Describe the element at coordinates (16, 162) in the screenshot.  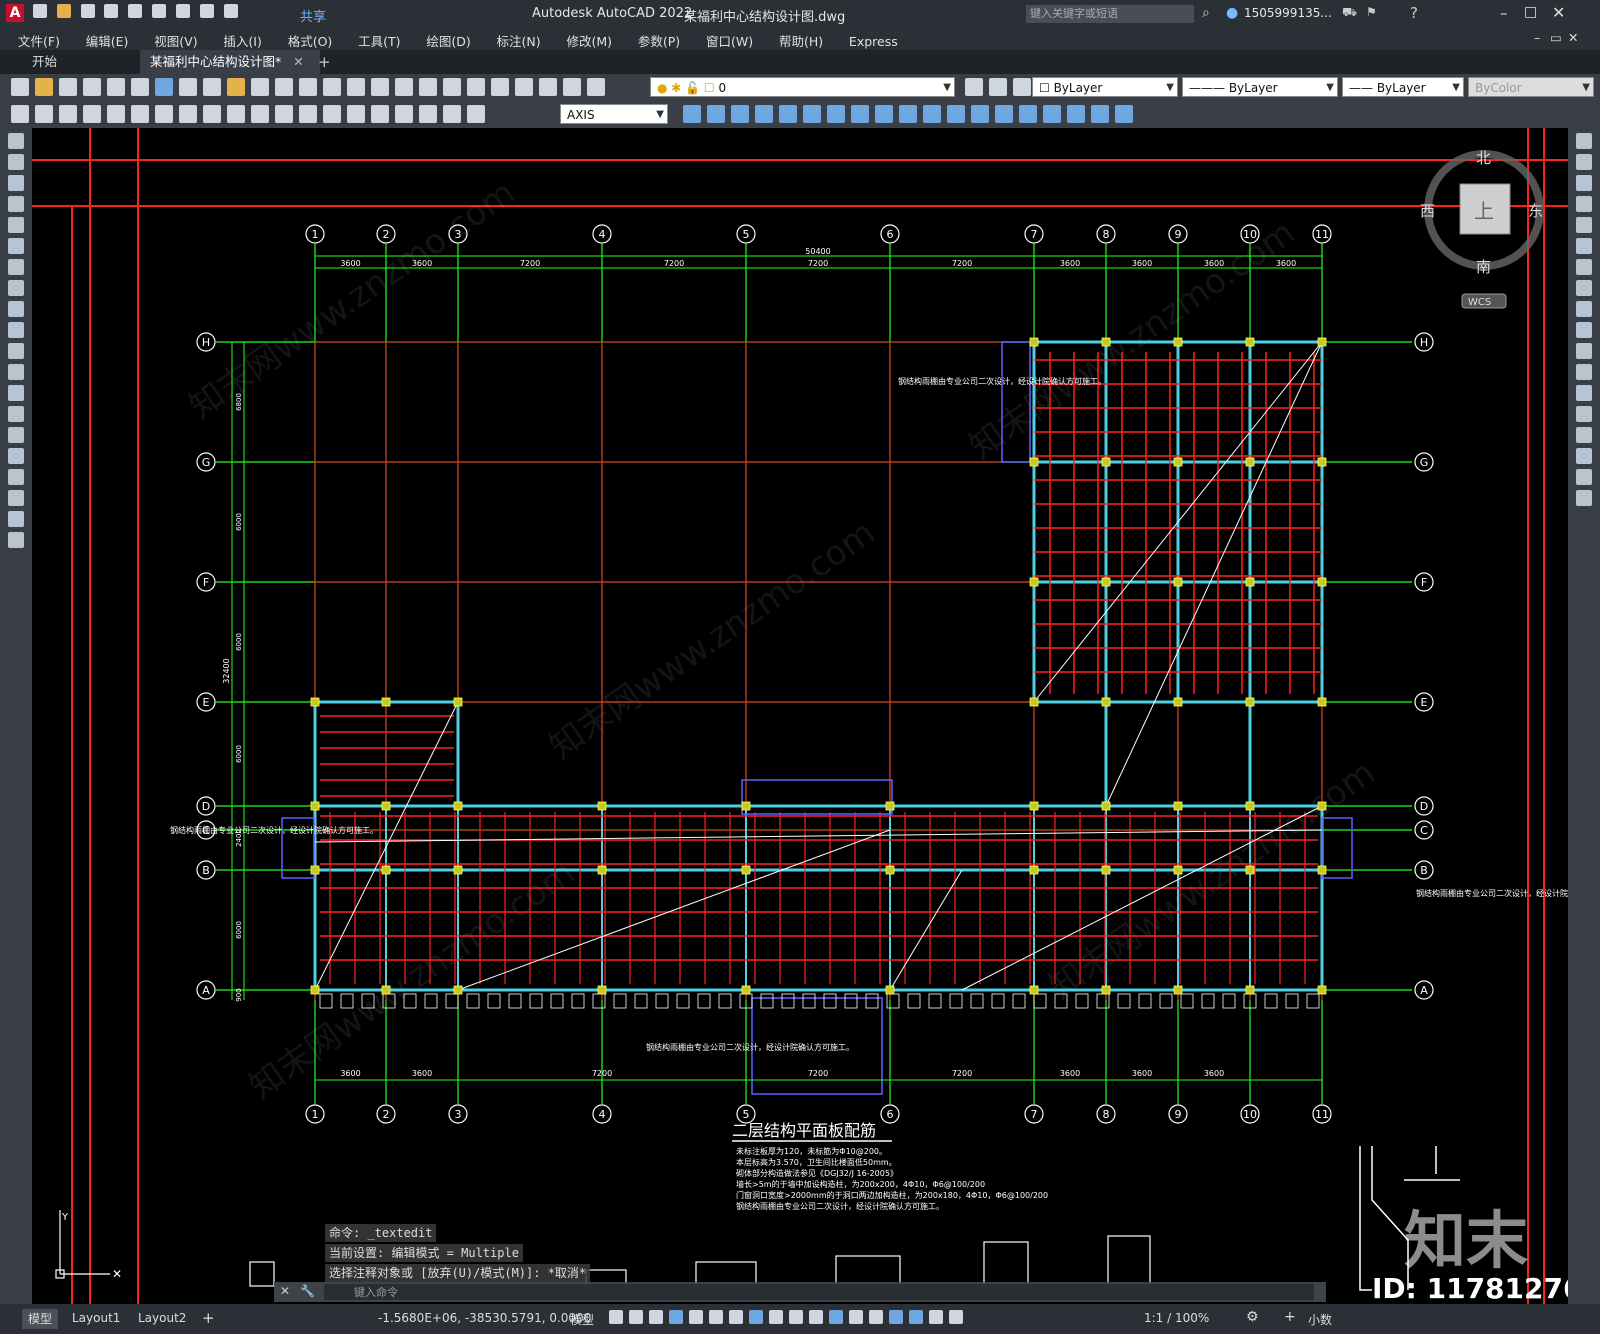
I see `construction-line-icon` at that location.